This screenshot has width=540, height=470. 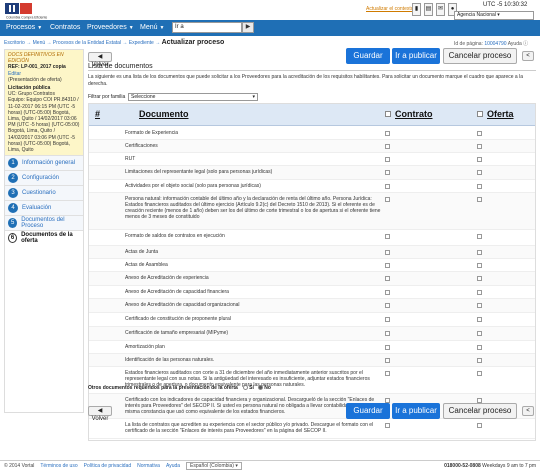 What do you see at coordinates (193, 97) in the screenshot?
I see `family-filter-select: Seleccione ▾` at bounding box center [193, 97].